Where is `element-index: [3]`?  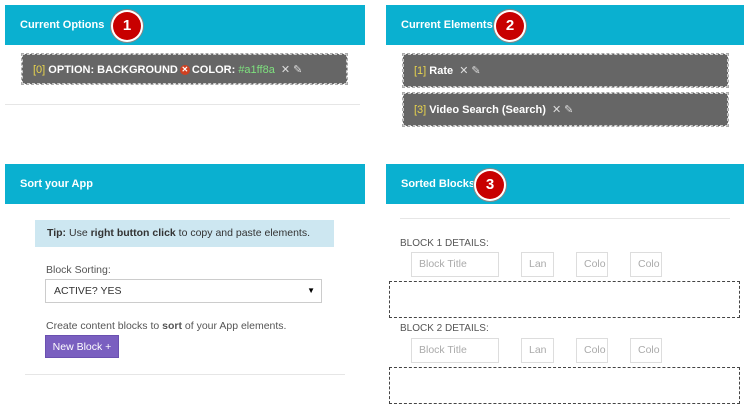 element-index: [3] is located at coordinates (420, 110).